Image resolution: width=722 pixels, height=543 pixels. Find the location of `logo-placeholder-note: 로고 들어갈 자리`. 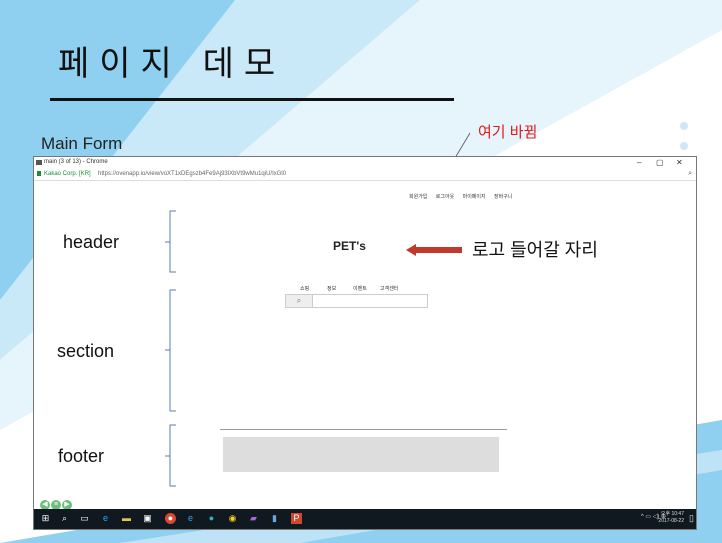

logo-placeholder-note: 로고 들어갈 자리 is located at coordinates (535, 250).